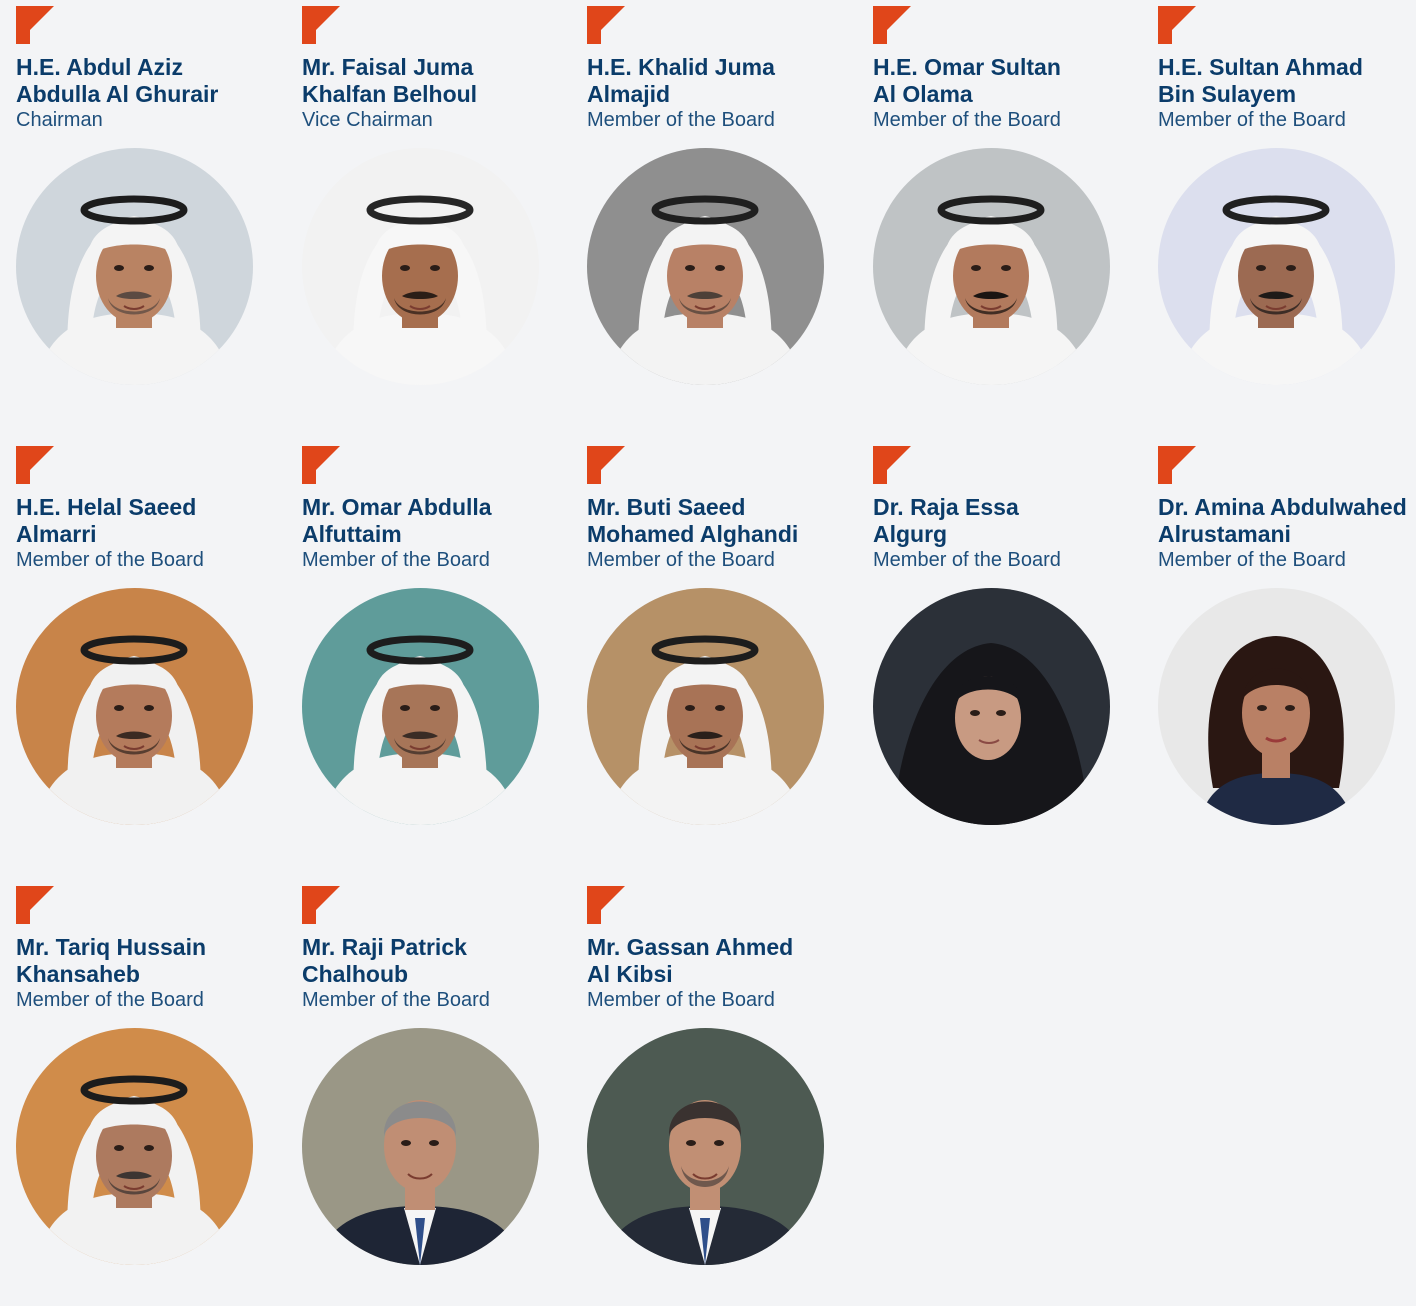 The image size is (1416, 1306). I want to click on member-name-line-1: Mr. Gassan Ahmed, so click(690, 947).